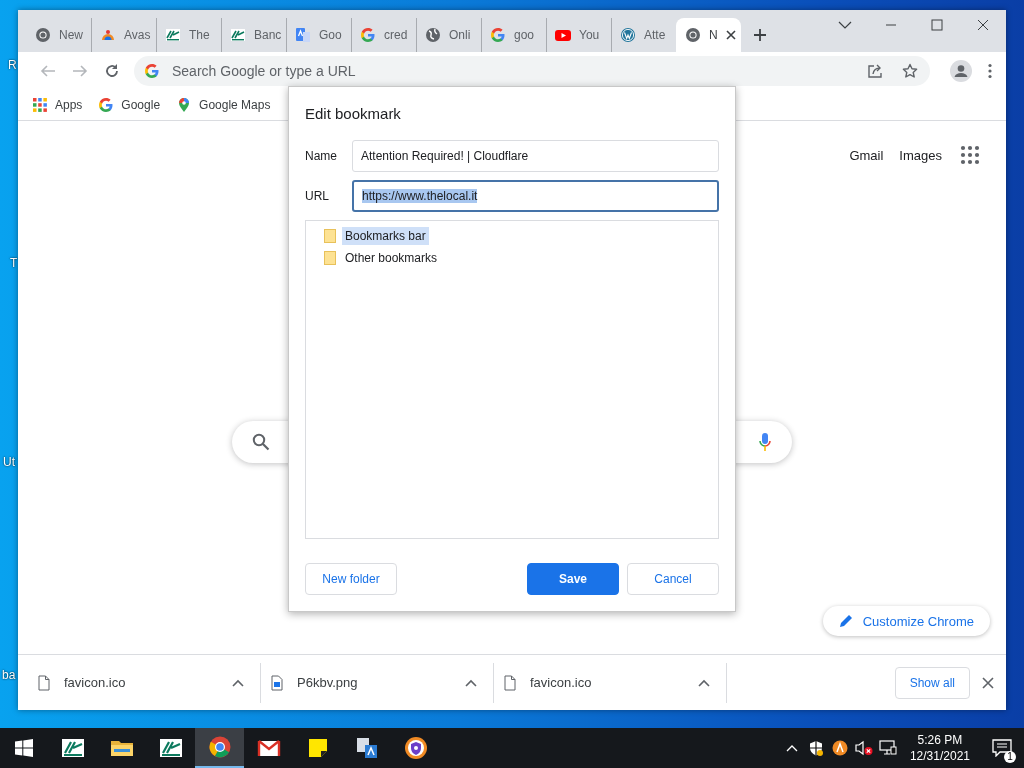 The width and height of the screenshot is (1024, 768). Describe the element at coordinates (535, 196) in the screenshot. I see `text-field: https://www.thelocal.it` at that location.